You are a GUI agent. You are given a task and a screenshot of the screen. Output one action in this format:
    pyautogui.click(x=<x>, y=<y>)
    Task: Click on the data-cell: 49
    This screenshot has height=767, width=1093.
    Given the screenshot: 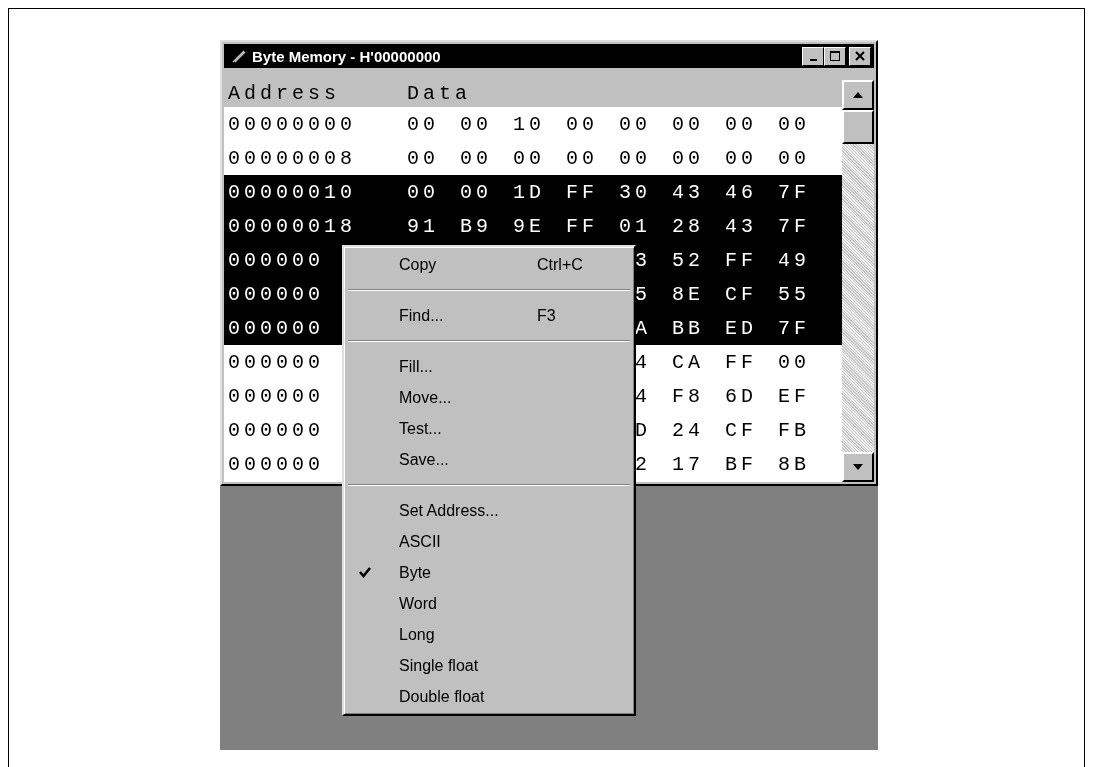 What is the action you would take?
    pyautogui.click(x=794, y=260)
    